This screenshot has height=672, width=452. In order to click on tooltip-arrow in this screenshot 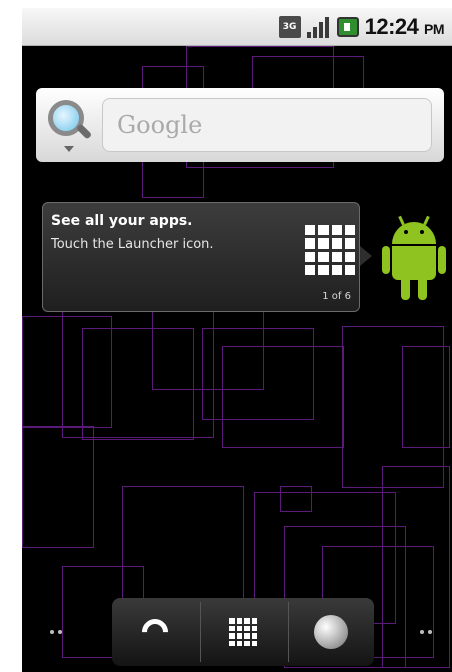, I will do `click(366, 256)`.